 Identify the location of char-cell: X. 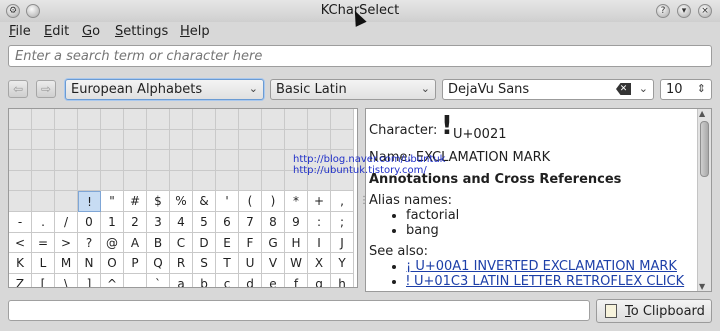
(319, 263).